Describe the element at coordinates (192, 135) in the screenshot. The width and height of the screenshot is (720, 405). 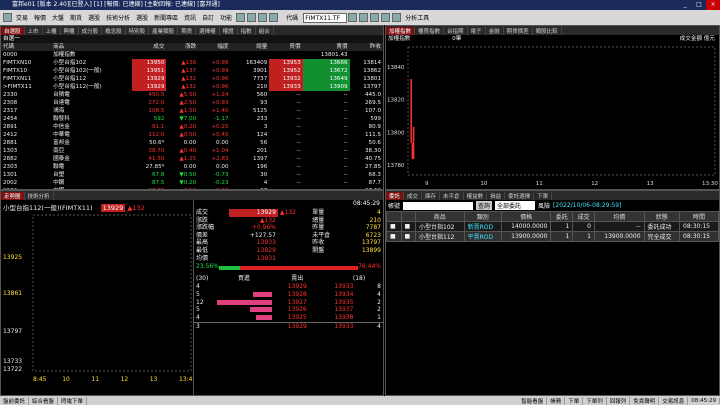
I see `quote-row: 2412 中華電 112.0 ▲0.50 +0.45 124 -- -- 111.5` at that location.